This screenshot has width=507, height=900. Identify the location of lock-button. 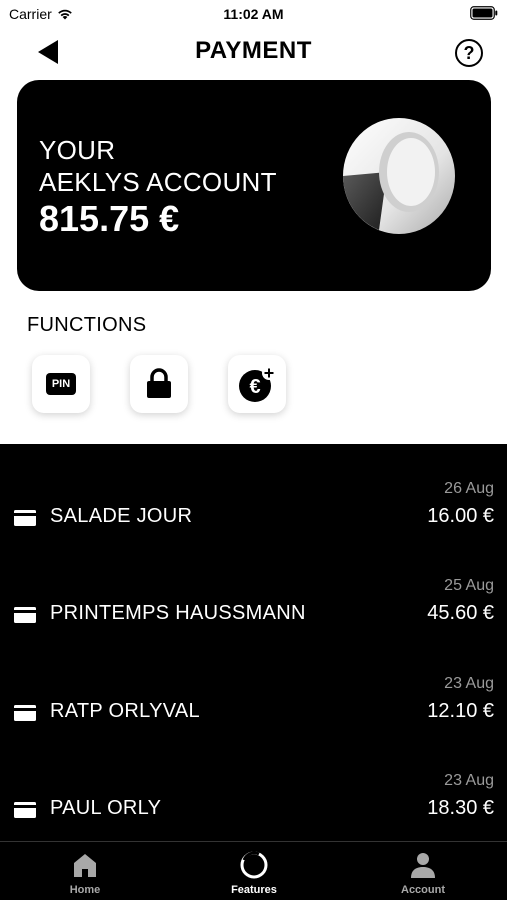
(159, 384).